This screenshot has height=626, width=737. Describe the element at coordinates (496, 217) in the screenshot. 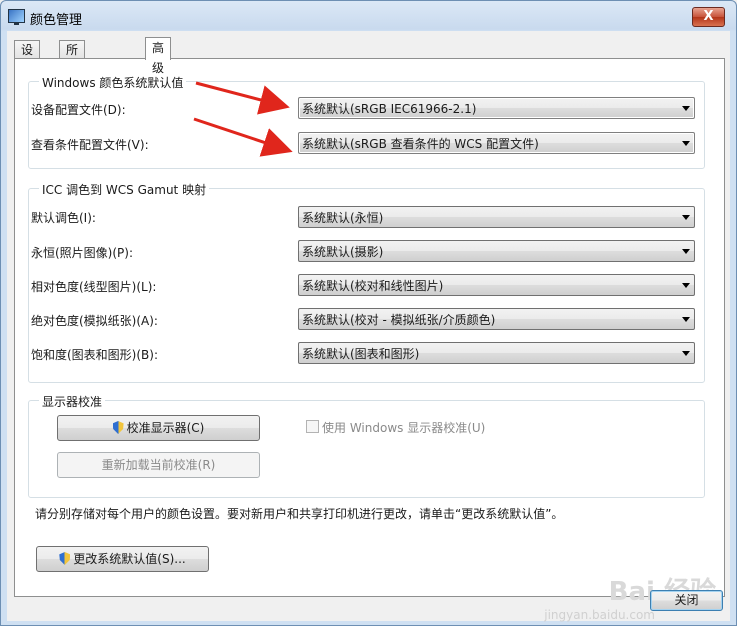

I see `default-rendering-select: 系统默认(永恒)` at that location.